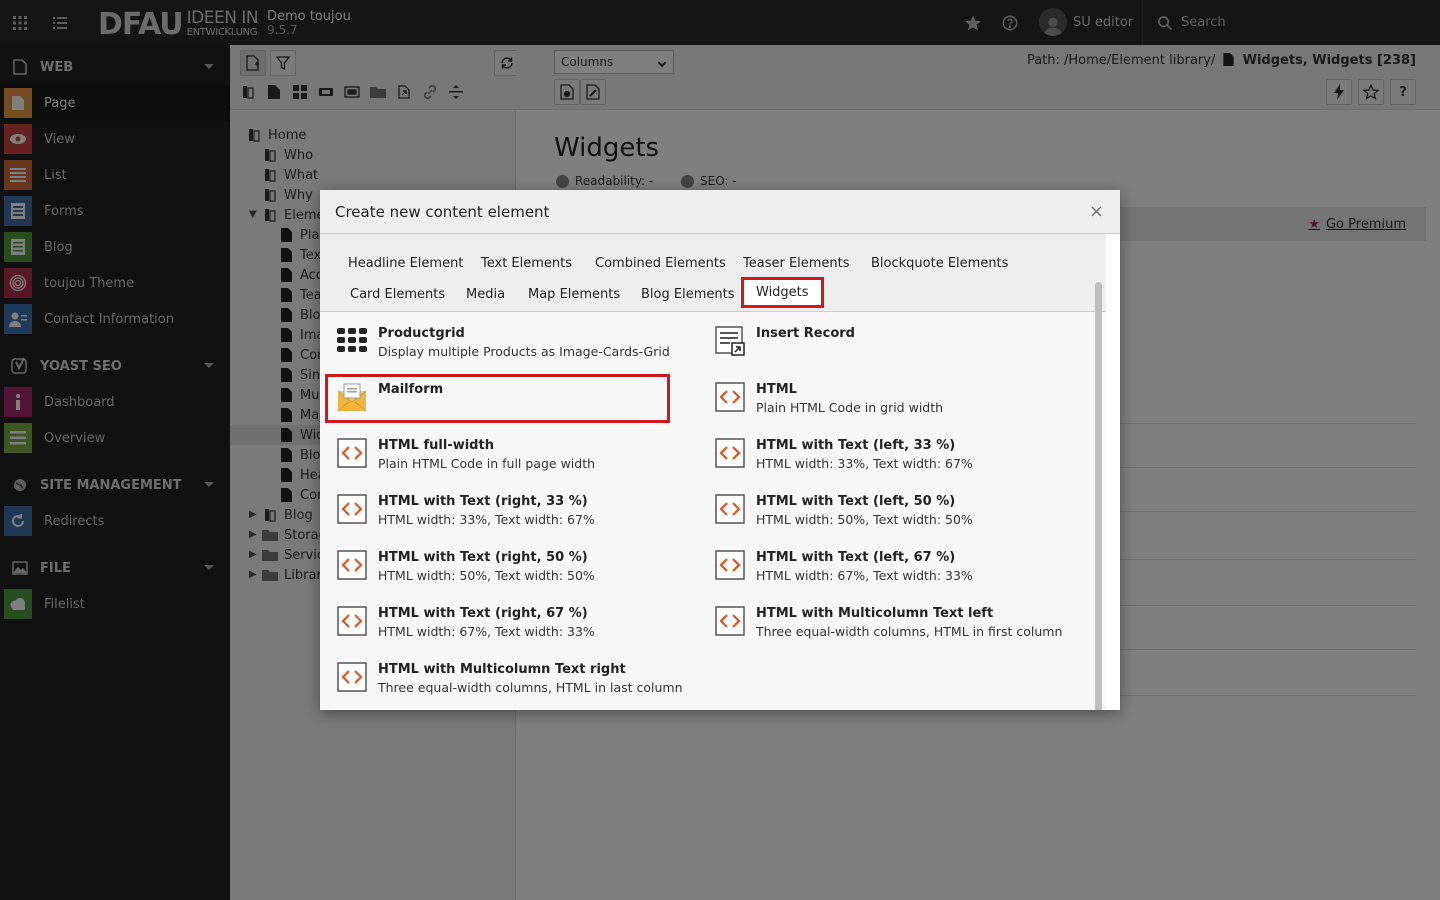 Image resolution: width=1440 pixels, height=900 pixels. I want to click on tab-text-elements: Text Elements, so click(526, 263).